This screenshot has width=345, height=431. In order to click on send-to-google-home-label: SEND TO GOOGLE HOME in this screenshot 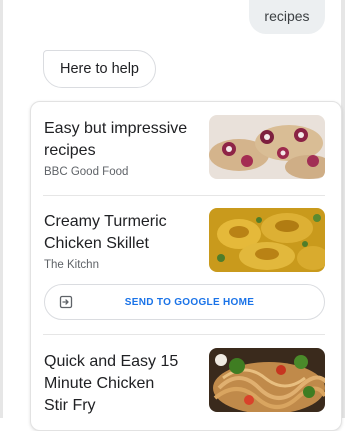, I will do `click(189, 302)`.